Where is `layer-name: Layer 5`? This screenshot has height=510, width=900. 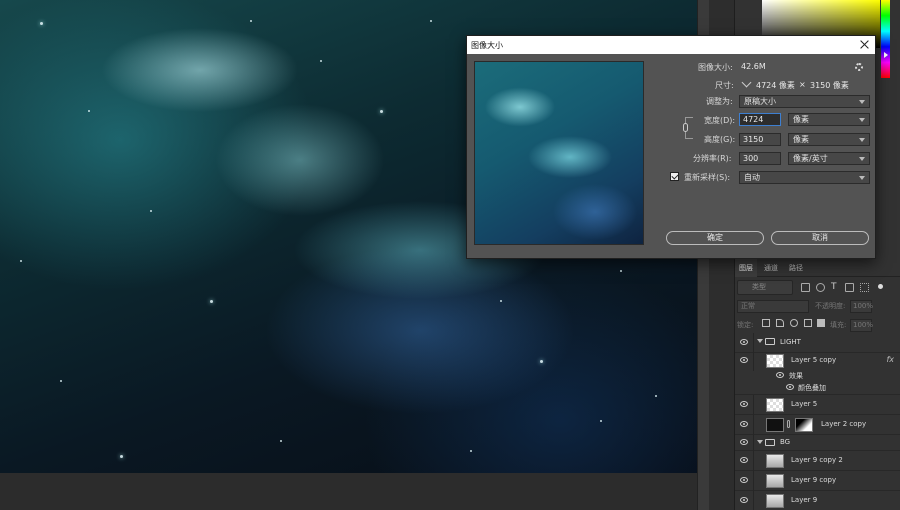 layer-name: Layer 5 is located at coordinates (804, 404).